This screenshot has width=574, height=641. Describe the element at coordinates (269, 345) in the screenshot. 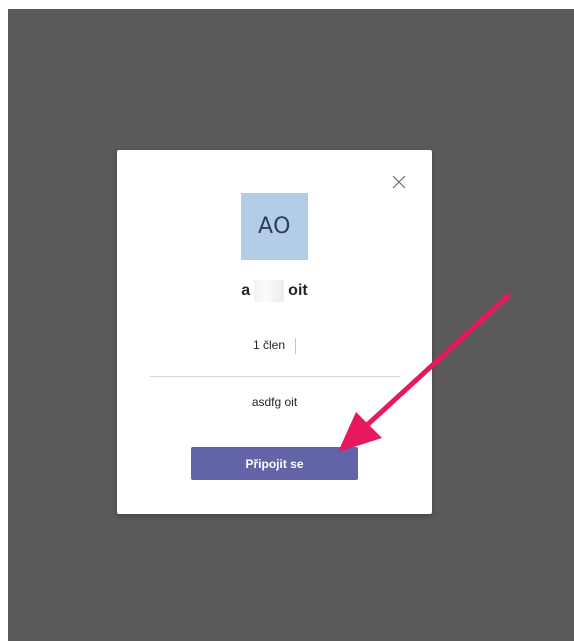

I see `member-count: 1 člen` at that location.